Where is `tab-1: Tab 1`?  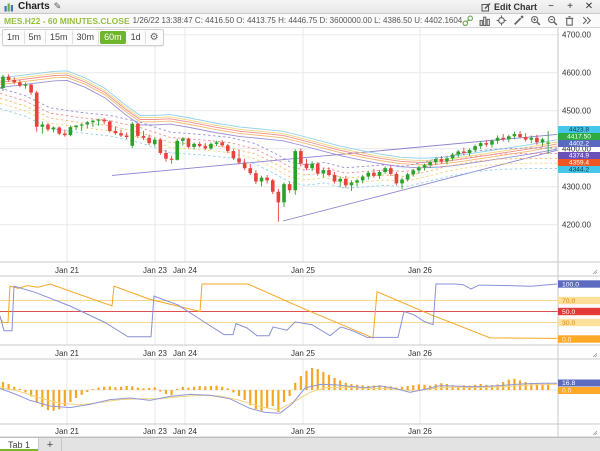
tab-1: Tab 1 is located at coordinates (19, 444).